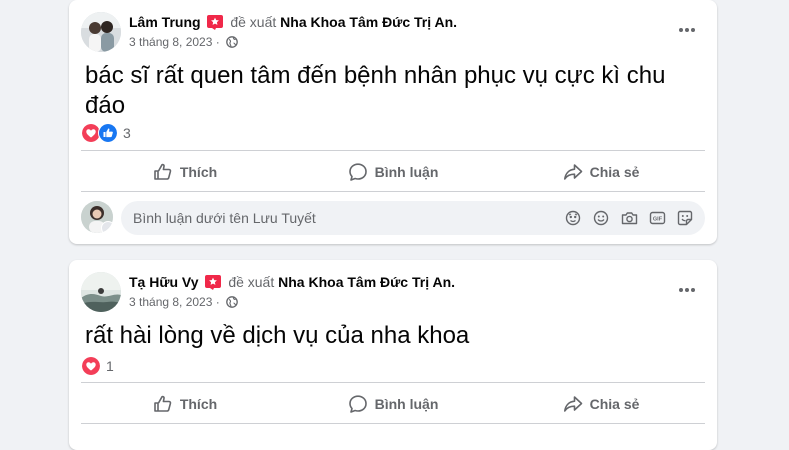  I want to click on svg-text: GIF, so click(657, 220).